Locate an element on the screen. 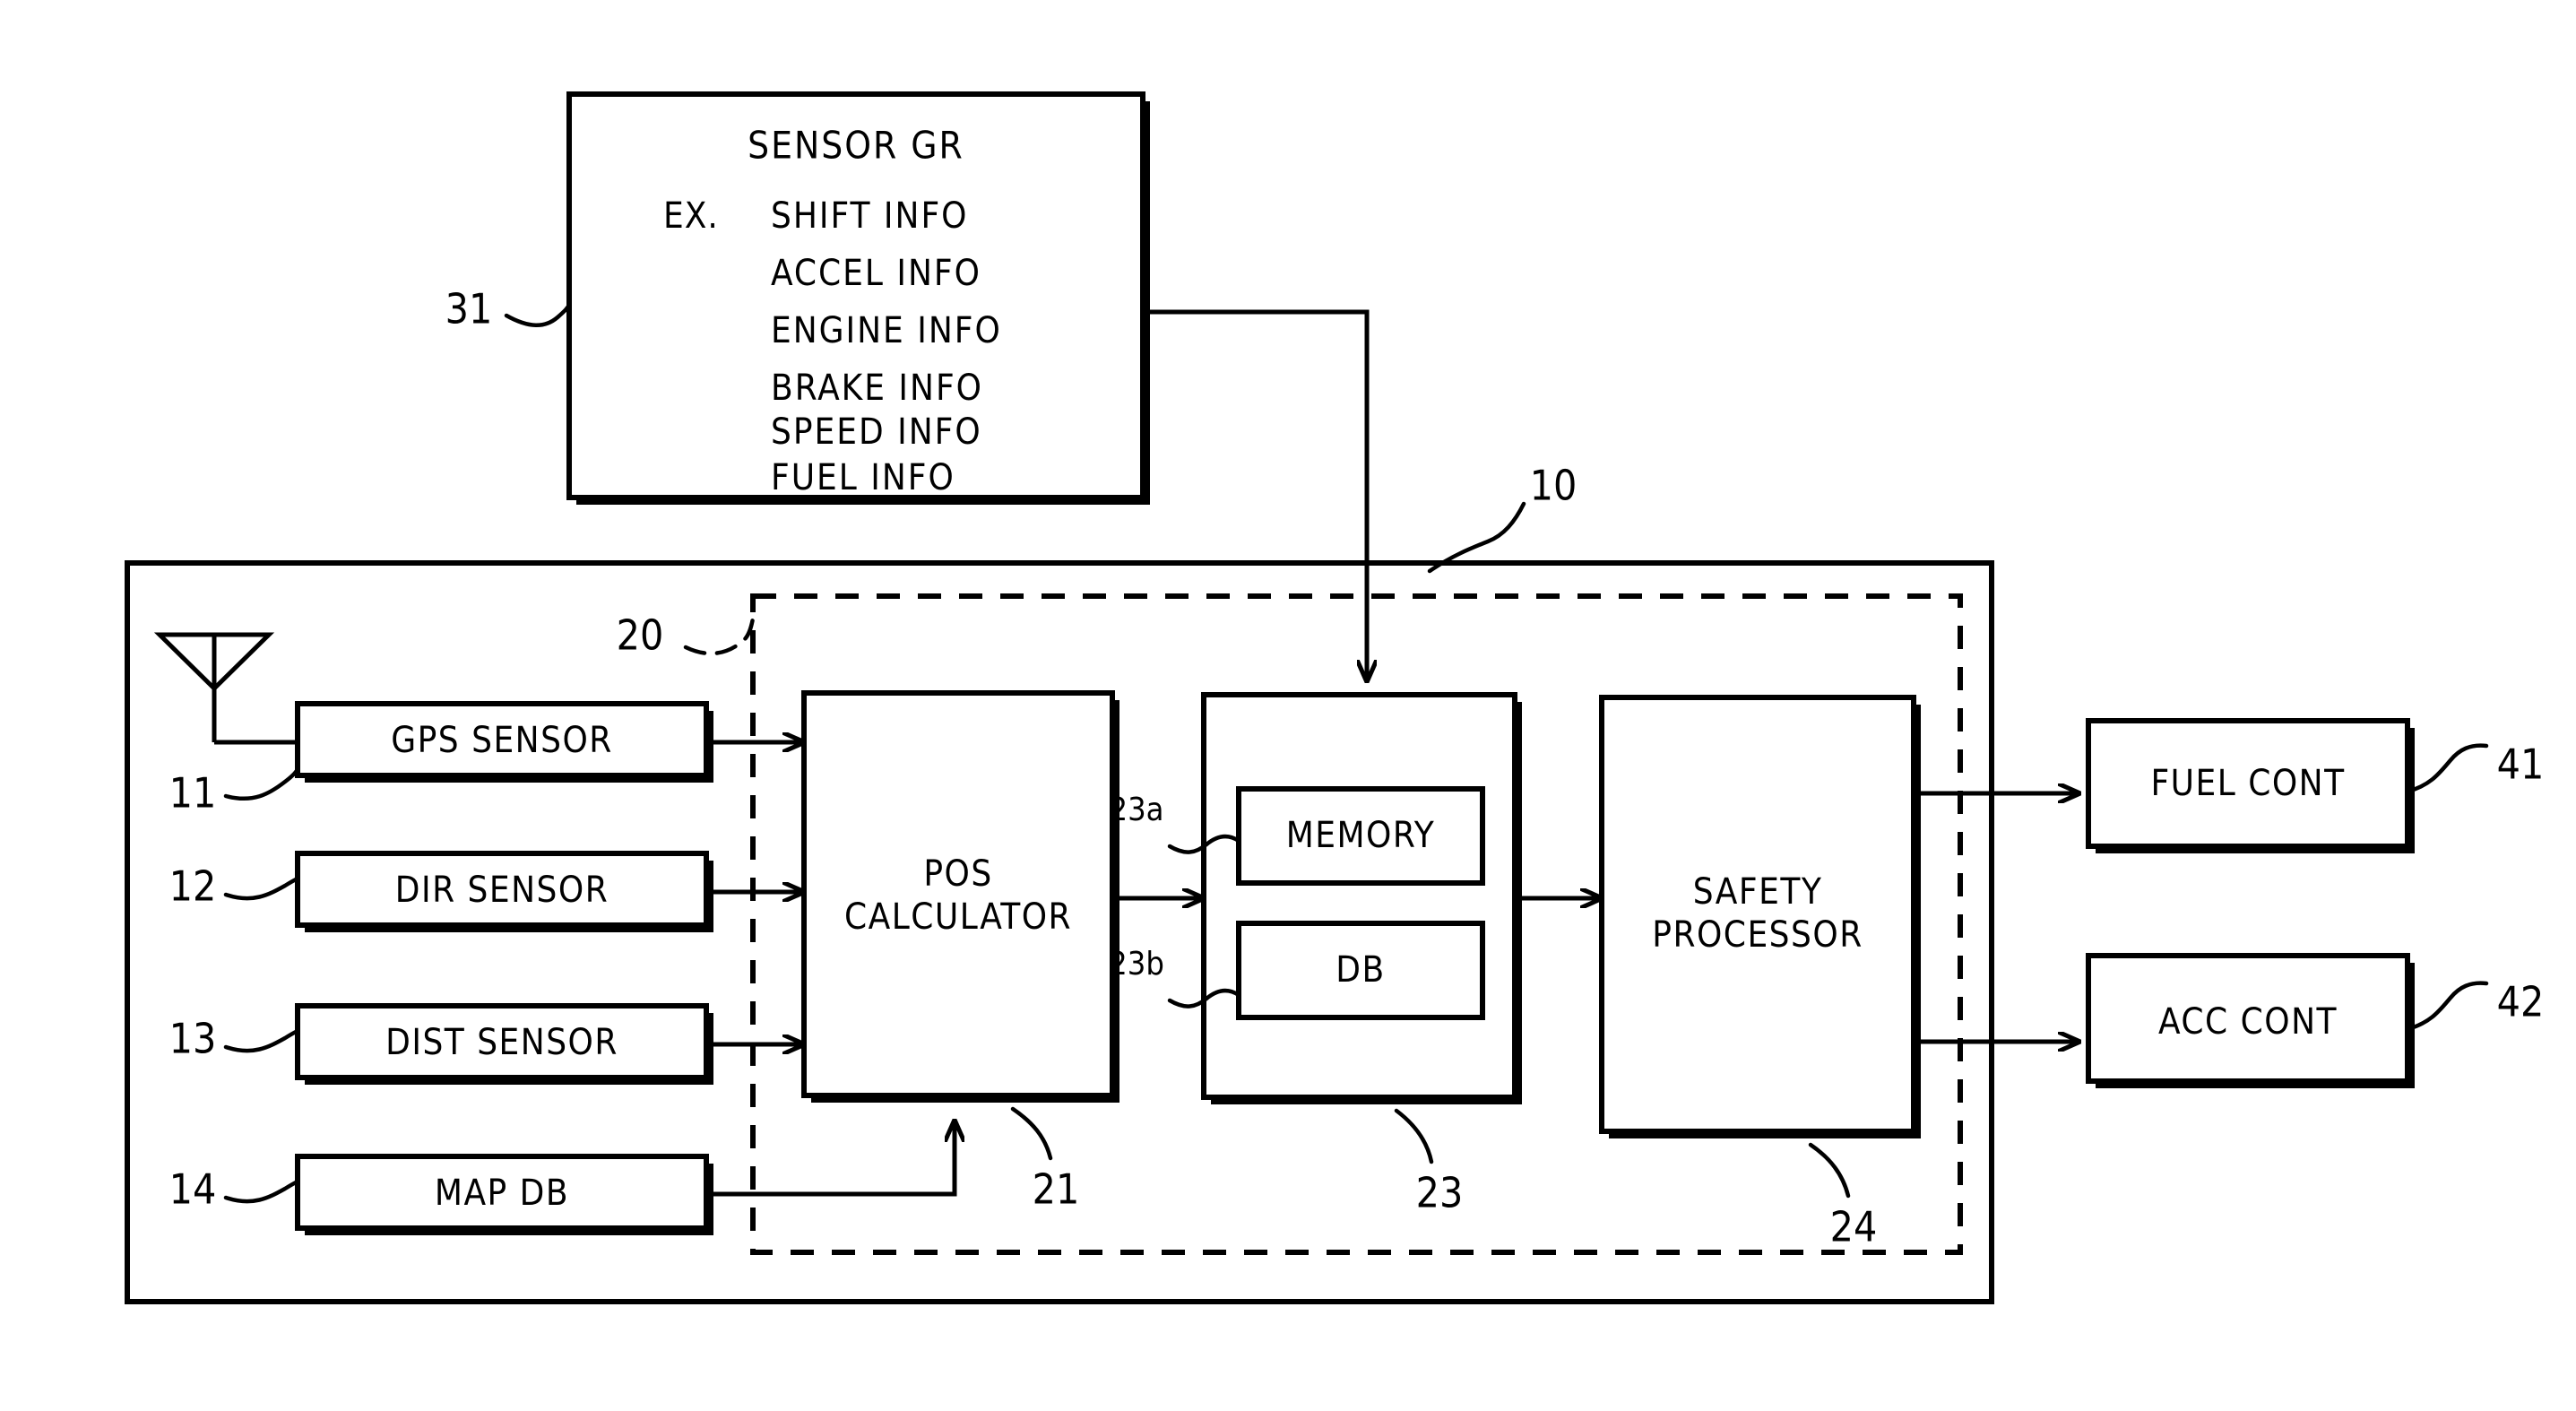 This screenshot has height=1411, width=2576. safety-processor-ref-leader is located at coordinates (1829, 1170).